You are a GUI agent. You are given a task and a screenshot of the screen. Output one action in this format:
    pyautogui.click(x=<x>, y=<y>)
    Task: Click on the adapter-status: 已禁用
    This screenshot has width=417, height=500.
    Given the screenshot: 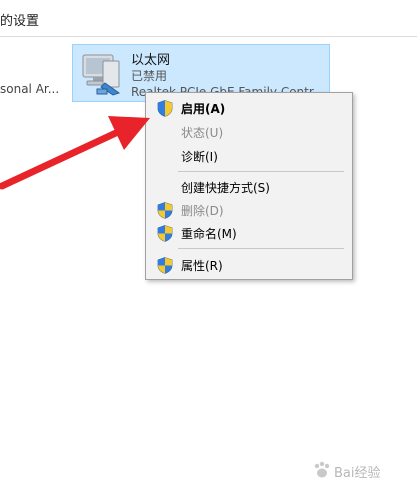 What is the action you would take?
    pyautogui.click(x=149, y=76)
    